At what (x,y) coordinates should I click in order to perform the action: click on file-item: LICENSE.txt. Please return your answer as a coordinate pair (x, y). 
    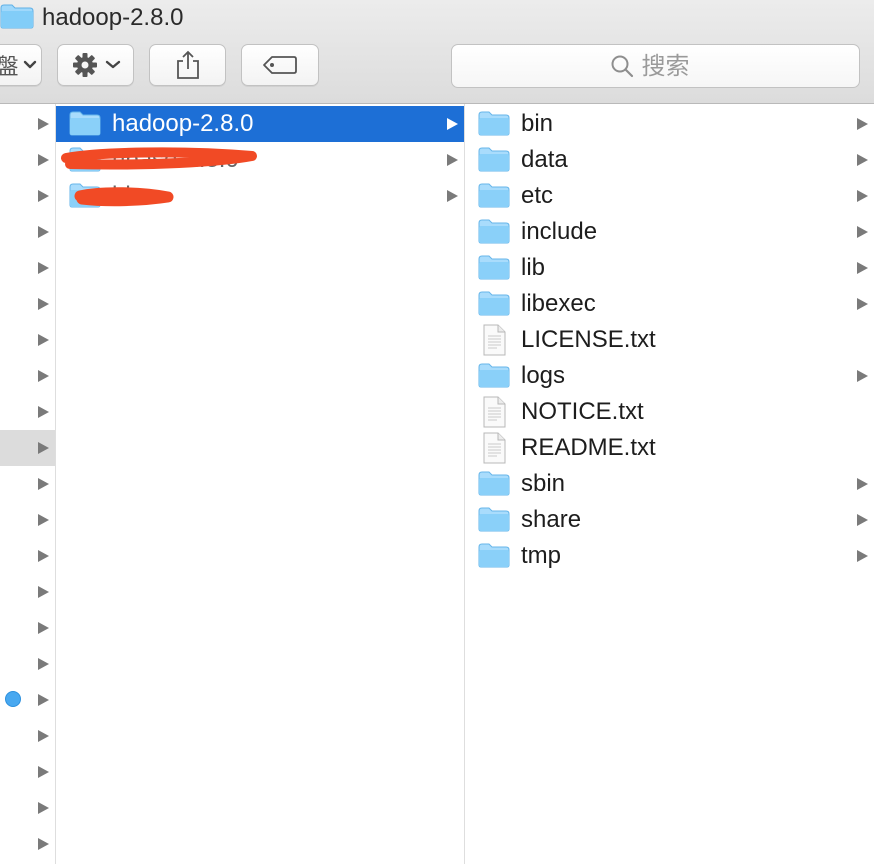
    Looking at the image, I should click on (669, 340).